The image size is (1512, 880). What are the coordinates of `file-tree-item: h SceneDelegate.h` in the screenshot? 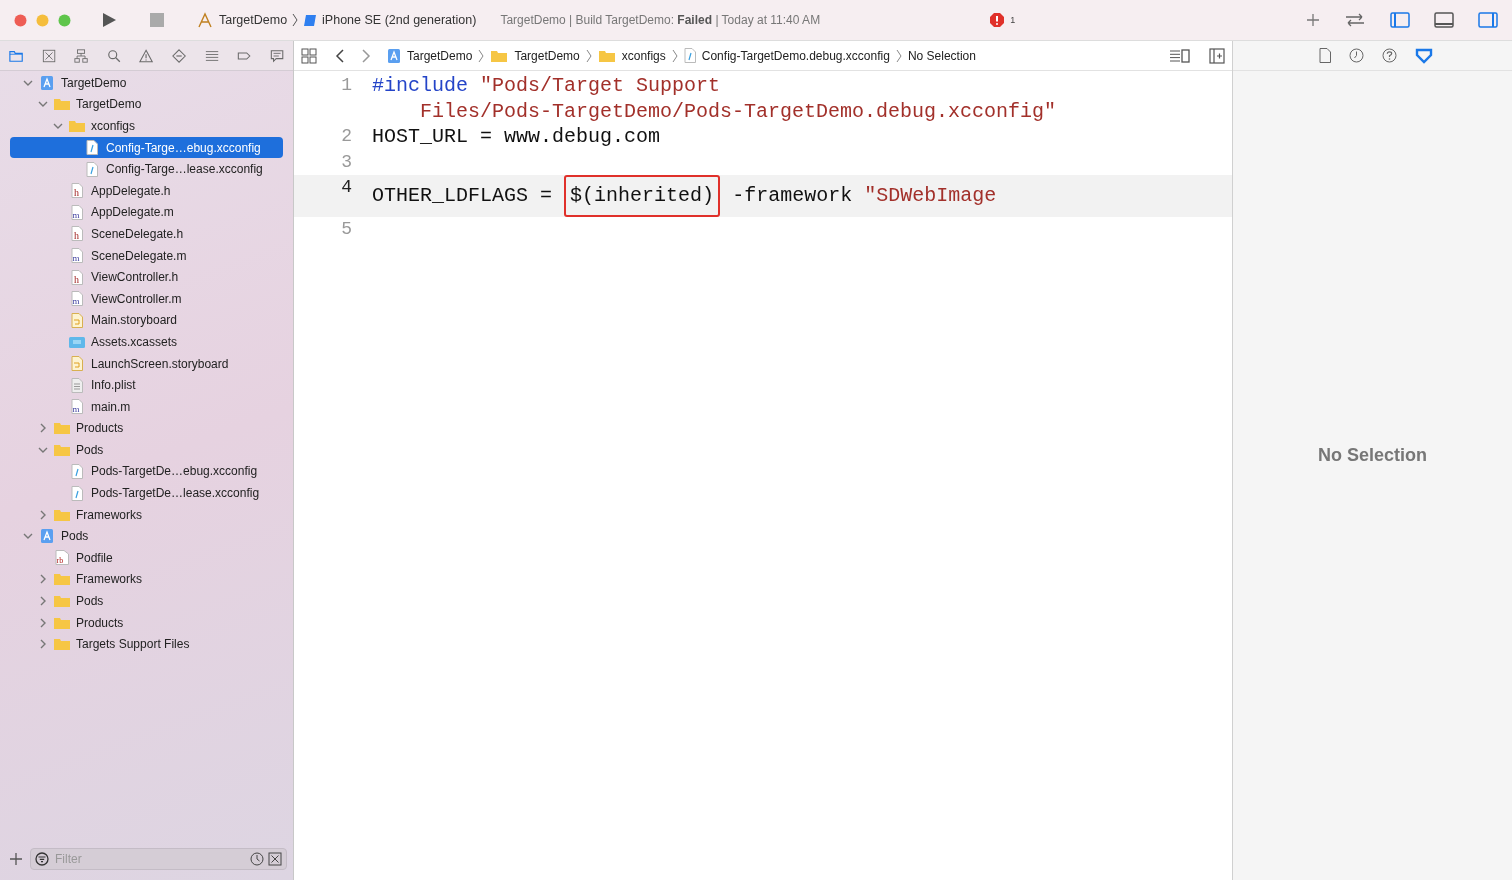 It's located at (146, 234).